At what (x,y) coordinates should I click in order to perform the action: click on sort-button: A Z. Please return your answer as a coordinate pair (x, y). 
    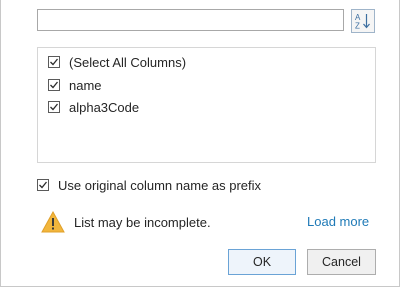
    Looking at the image, I should click on (363, 21).